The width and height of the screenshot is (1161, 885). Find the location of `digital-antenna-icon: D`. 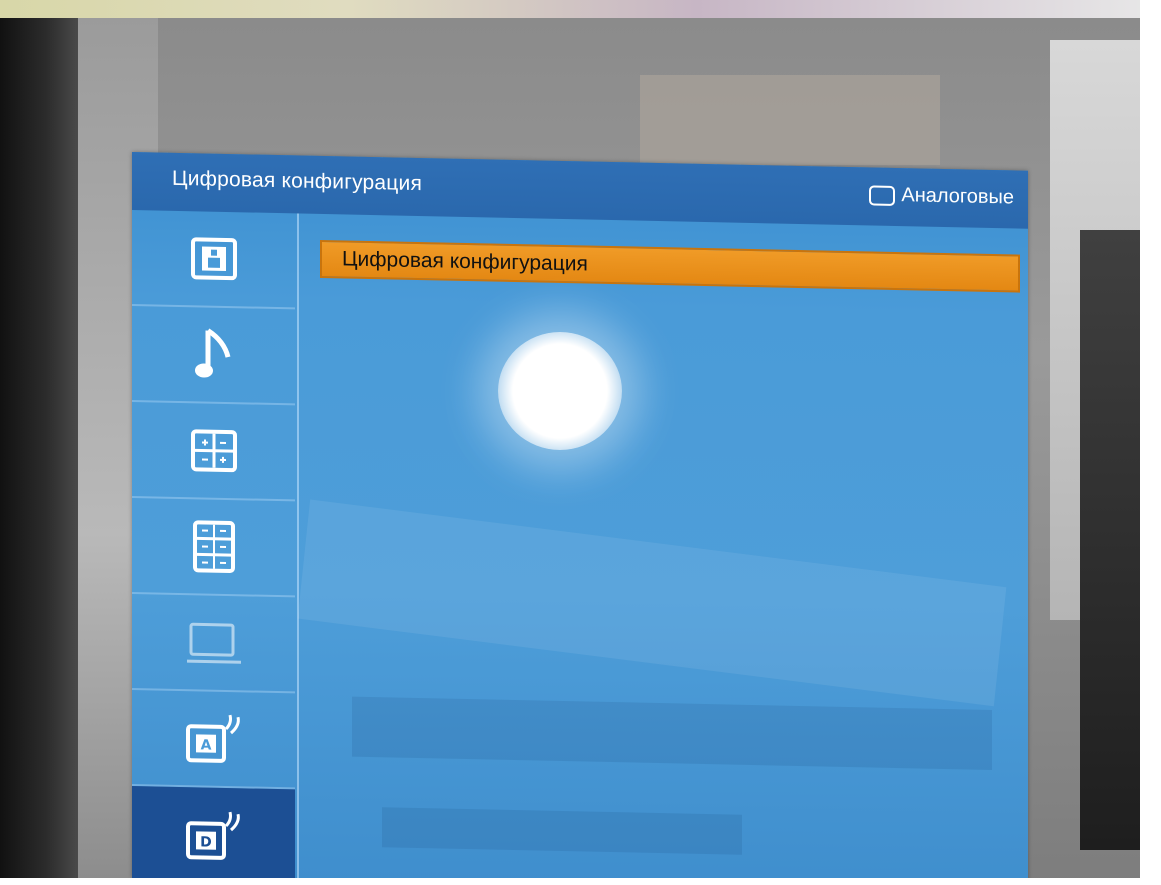

digital-antenna-icon: D is located at coordinates (212, 835).